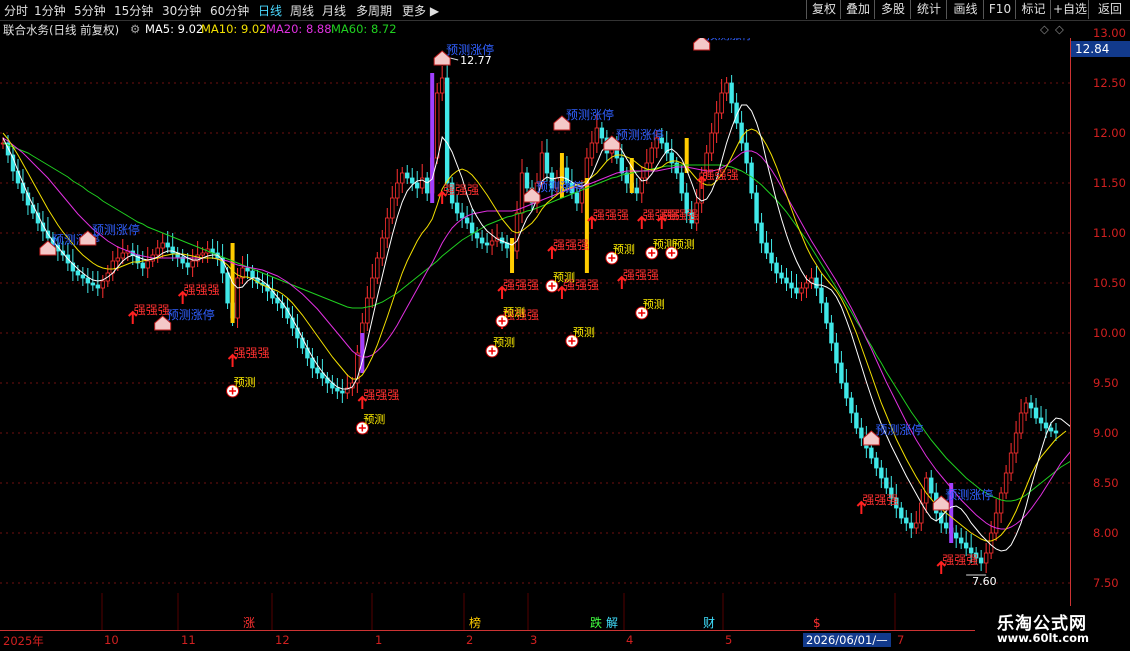  What do you see at coordinates (817, 623) in the screenshot?
I see `event-marker: $` at bounding box center [817, 623].